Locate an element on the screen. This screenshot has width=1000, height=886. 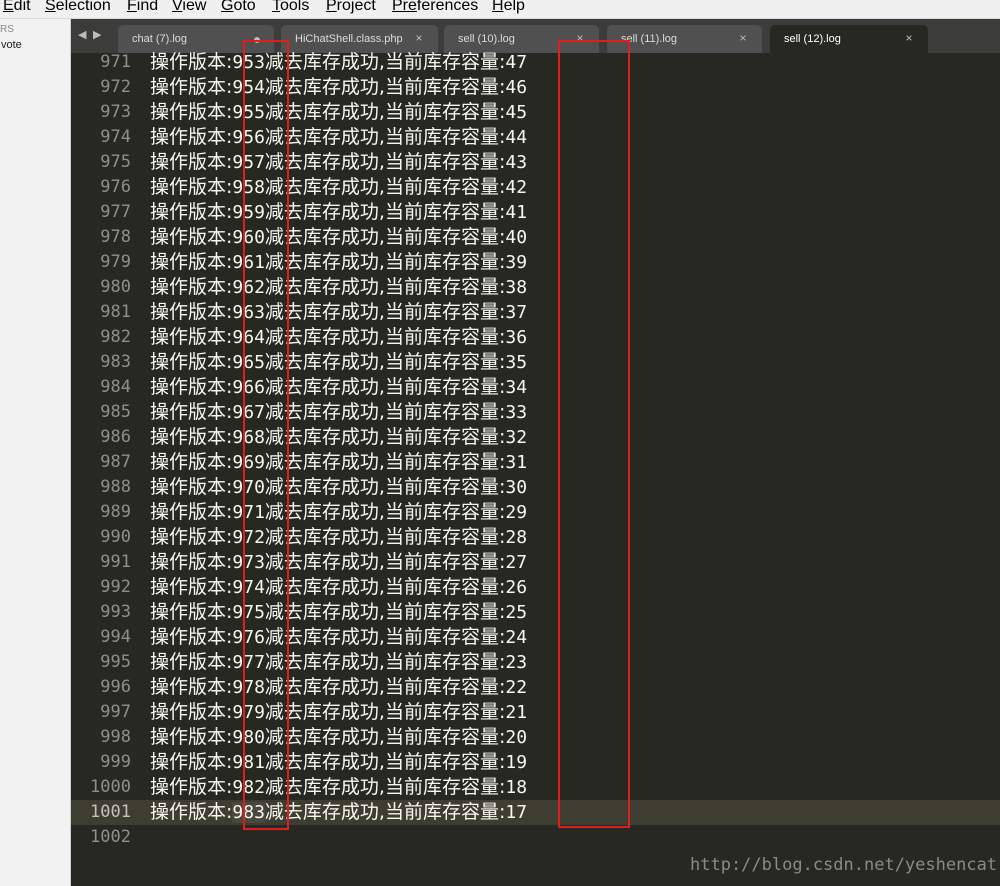
menu-item: View is located at coordinates (189, 7).